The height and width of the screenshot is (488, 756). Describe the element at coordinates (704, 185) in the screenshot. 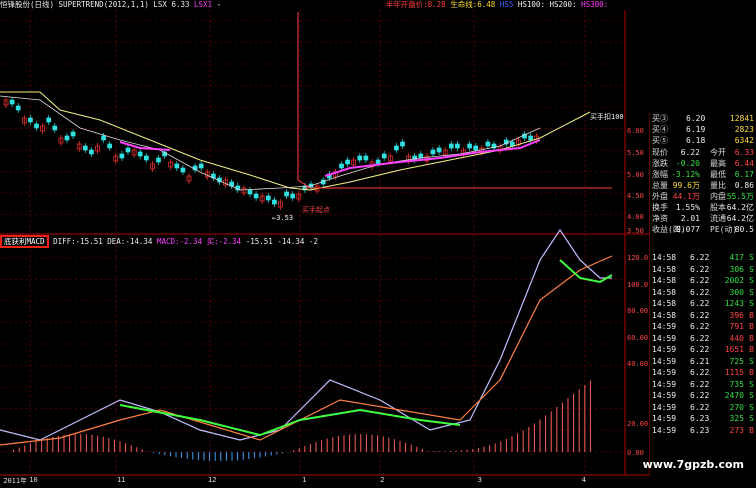

I see `quote-stat-row: 总量 99.6万 量比 0.86` at that location.